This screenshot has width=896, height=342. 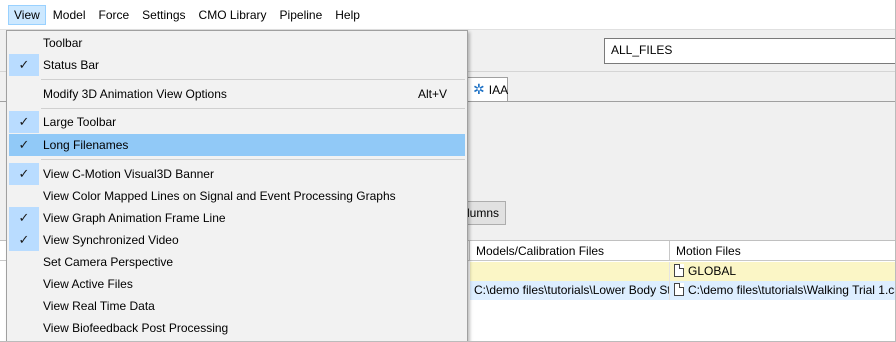 What do you see at coordinates (237, 306) in the screenshot?
I see `menu-item-real-time-data: View Real Time Data` at bounding box center [237, 306].